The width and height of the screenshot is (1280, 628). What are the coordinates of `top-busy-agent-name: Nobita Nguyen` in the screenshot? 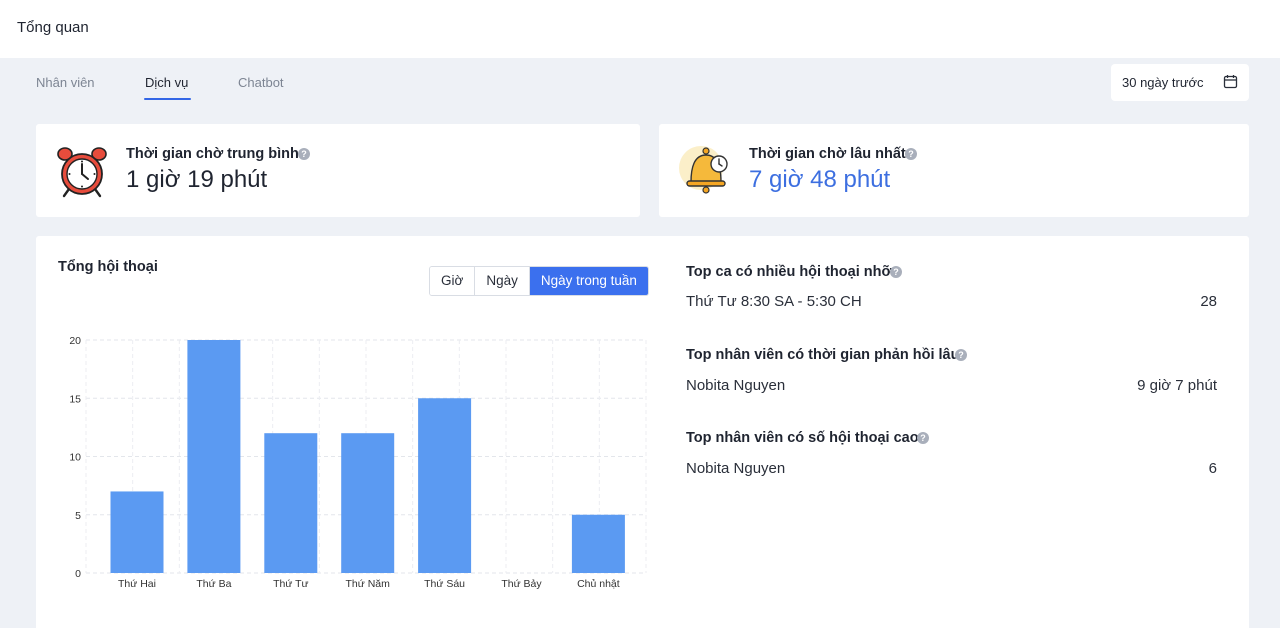 It's located at (736, 468).